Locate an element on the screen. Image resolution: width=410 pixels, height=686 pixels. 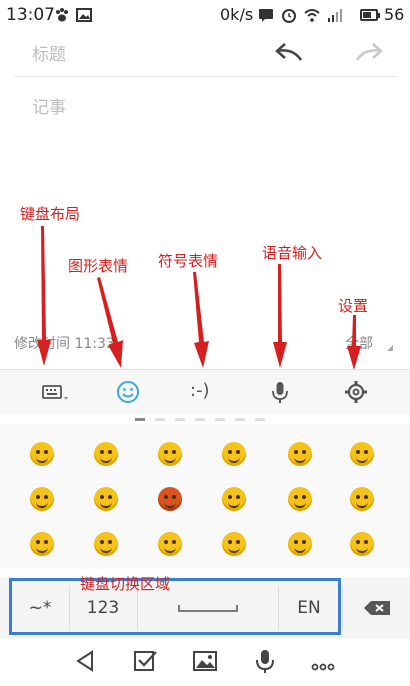
emoji-smile is located at coordinates (42, 454).